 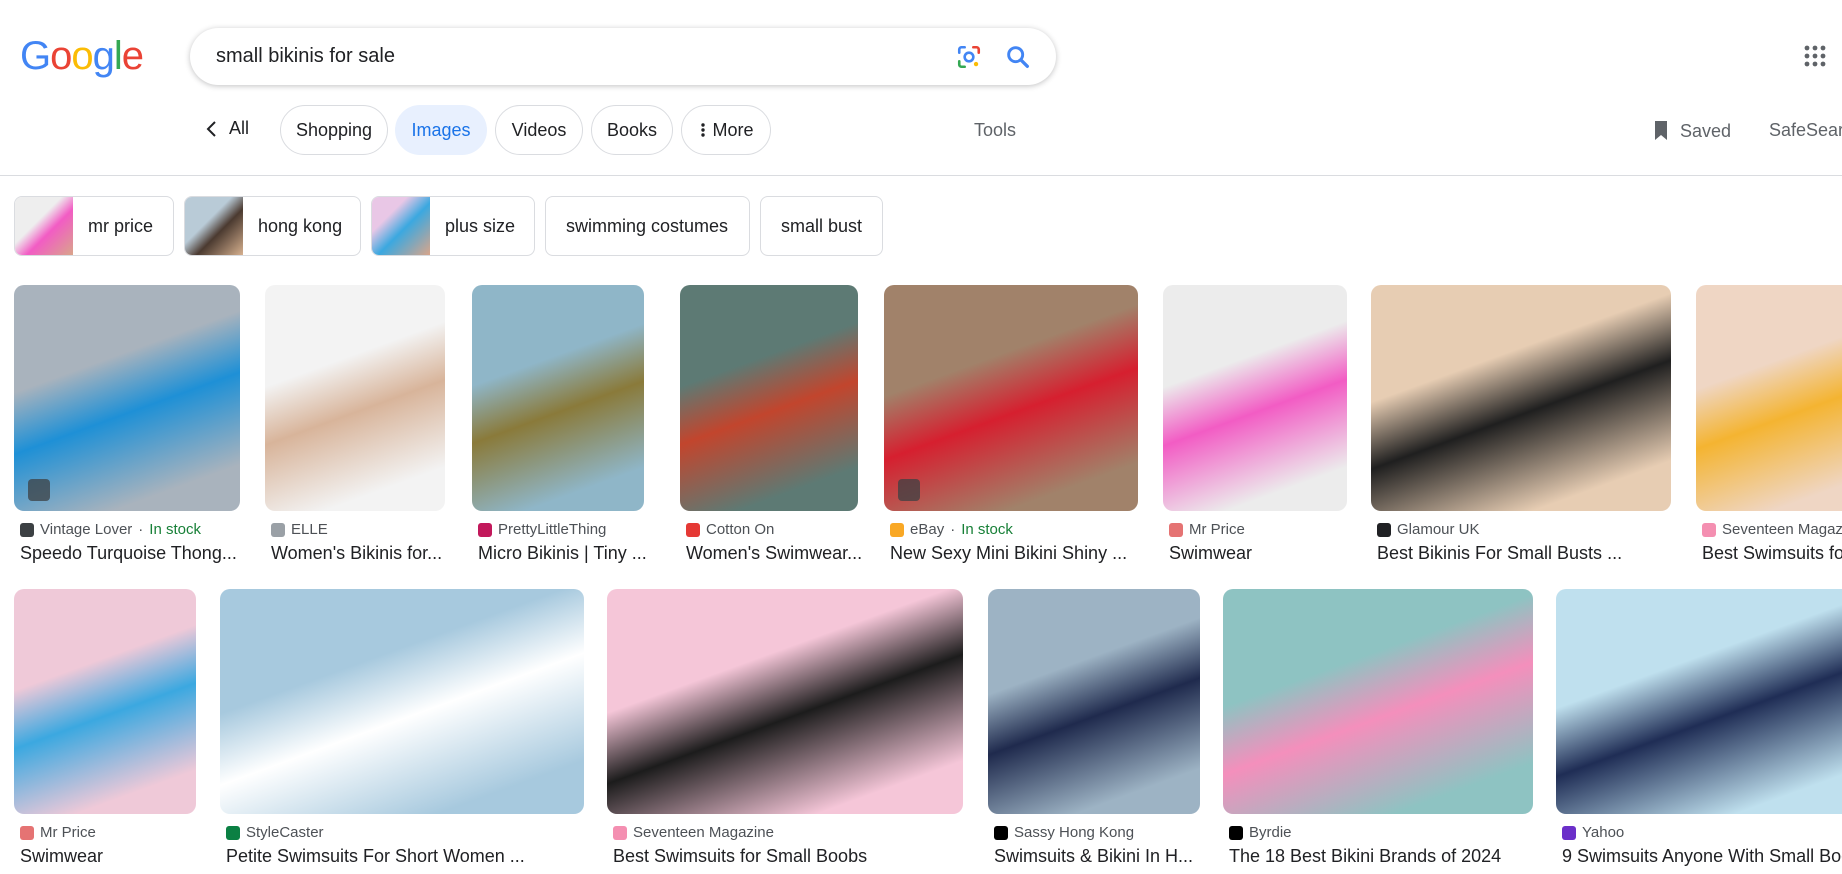 I want to click on tab-books: Books, so click(x=632, y=130).